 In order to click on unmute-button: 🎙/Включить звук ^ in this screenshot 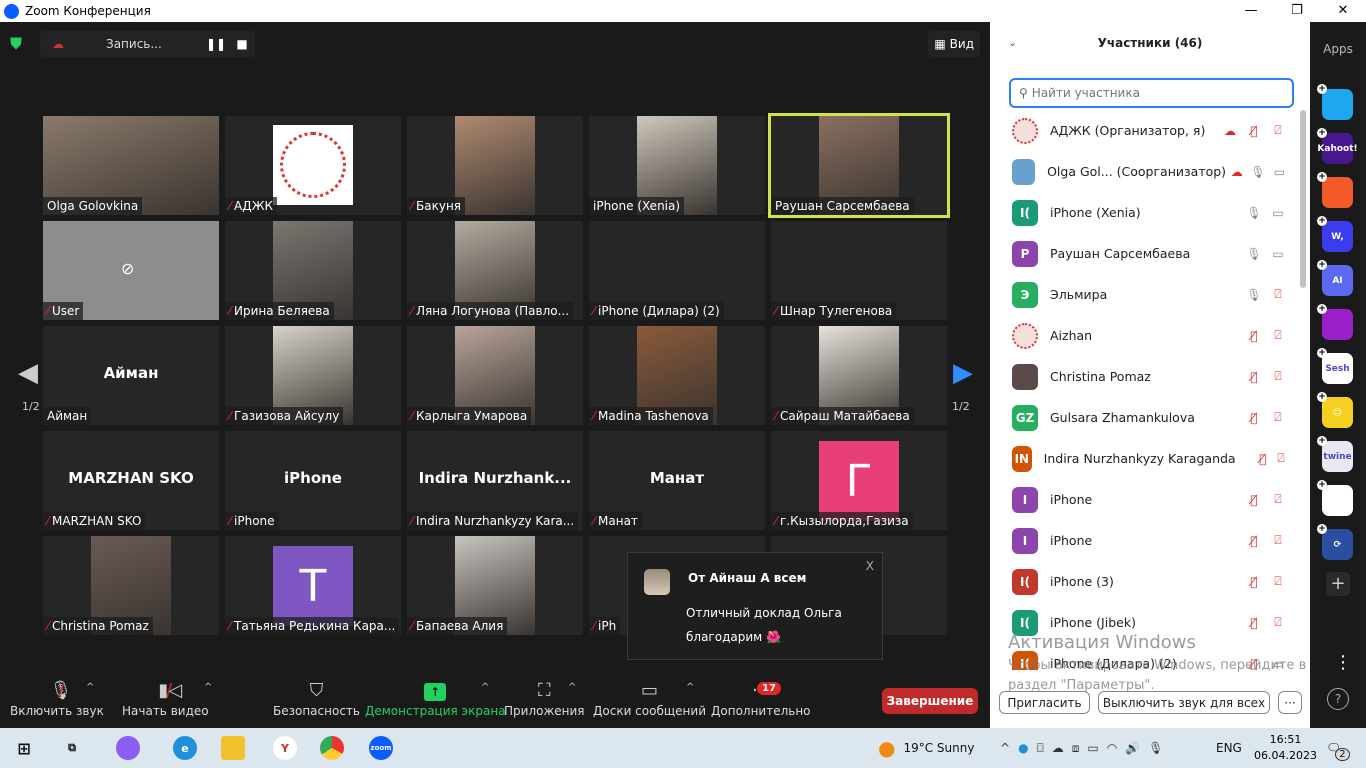, I will do `click(57, 698)`.